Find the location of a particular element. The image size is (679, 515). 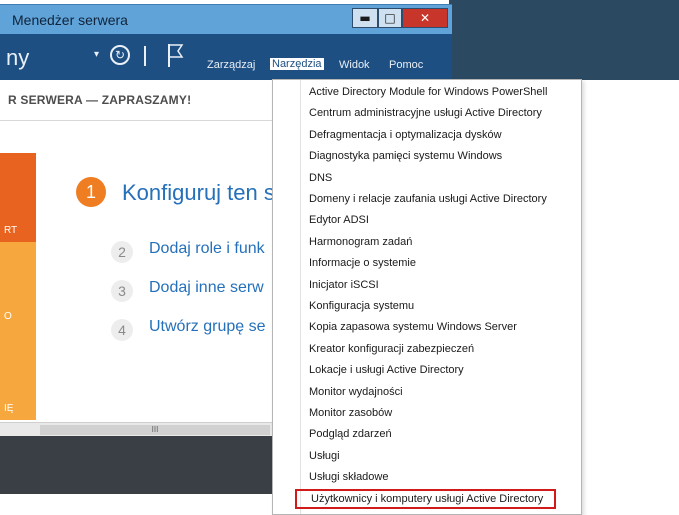

dropdown-item: Usługi składowe is located at coordinates (348, 477).